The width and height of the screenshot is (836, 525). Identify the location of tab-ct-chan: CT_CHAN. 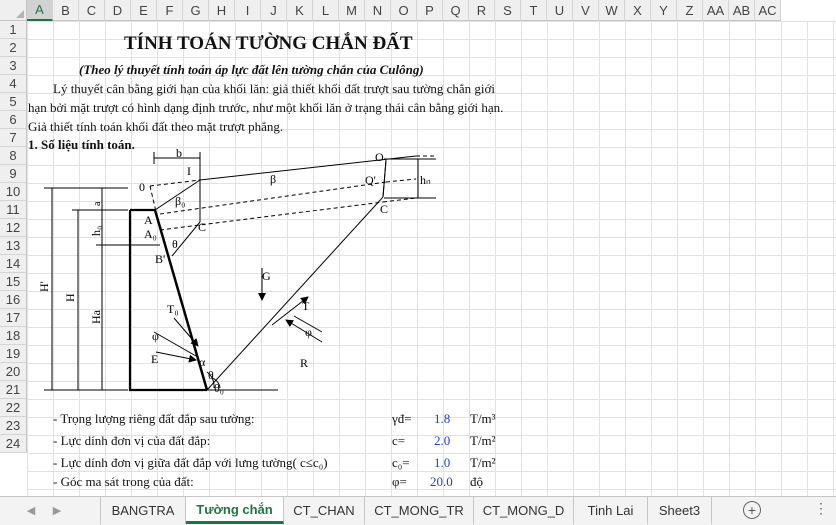
(324, 510).